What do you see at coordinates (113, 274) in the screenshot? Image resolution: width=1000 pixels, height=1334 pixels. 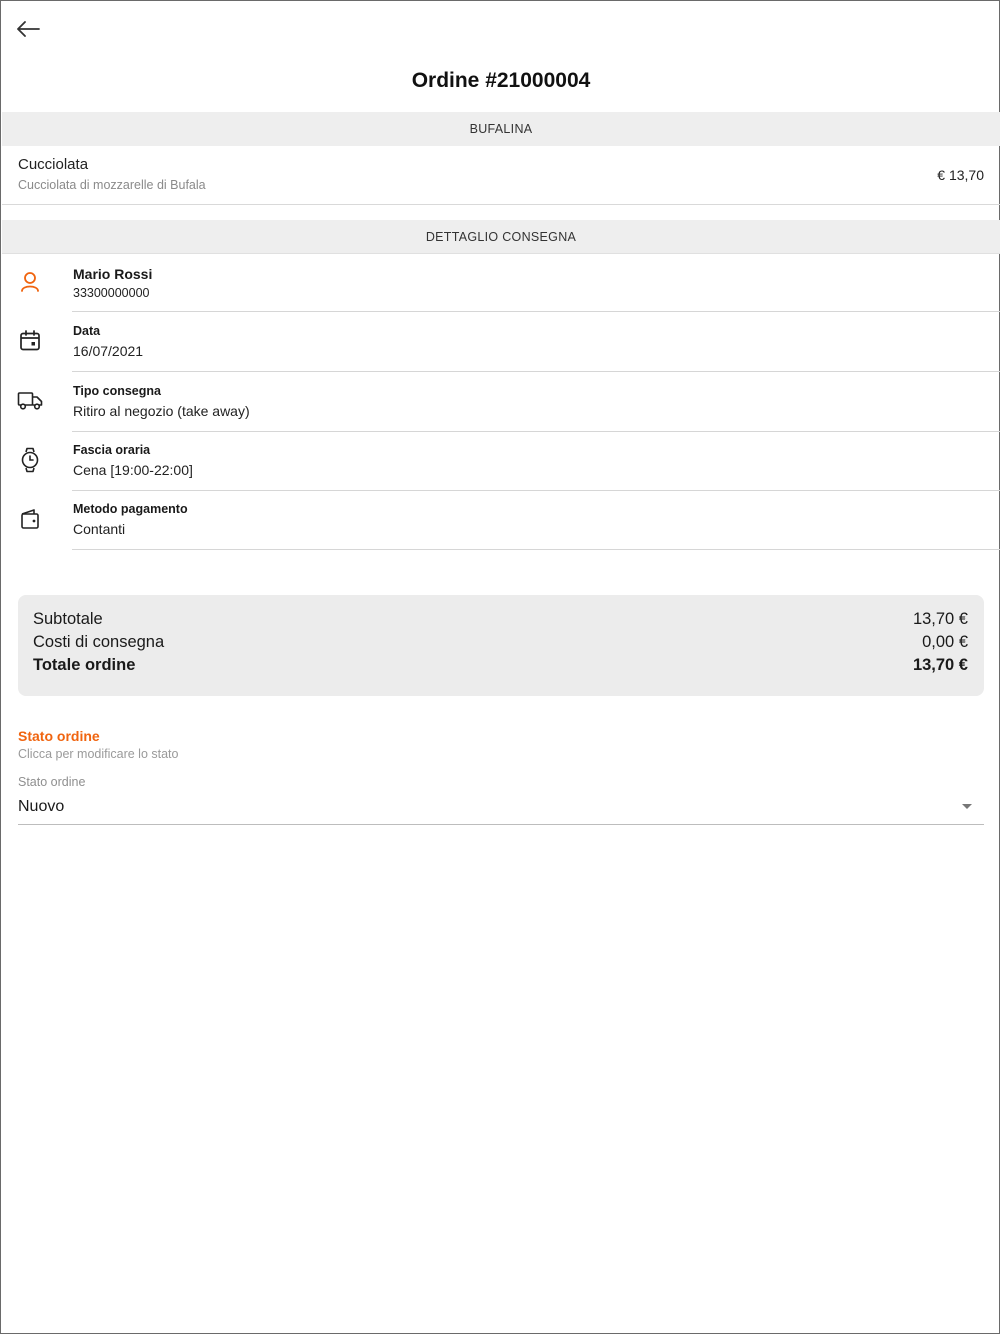 I see `customer-name: Mario Rossi` at bounding box center [113, 274].